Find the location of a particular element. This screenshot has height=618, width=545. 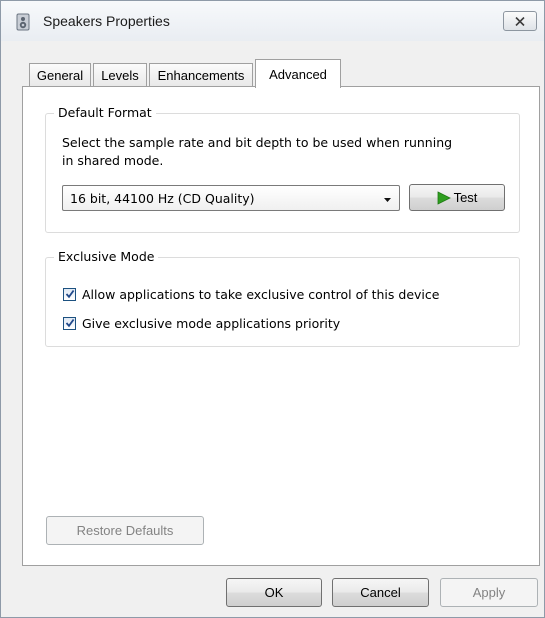

cancel-label: Cancel is located at coordinates (380, 592).